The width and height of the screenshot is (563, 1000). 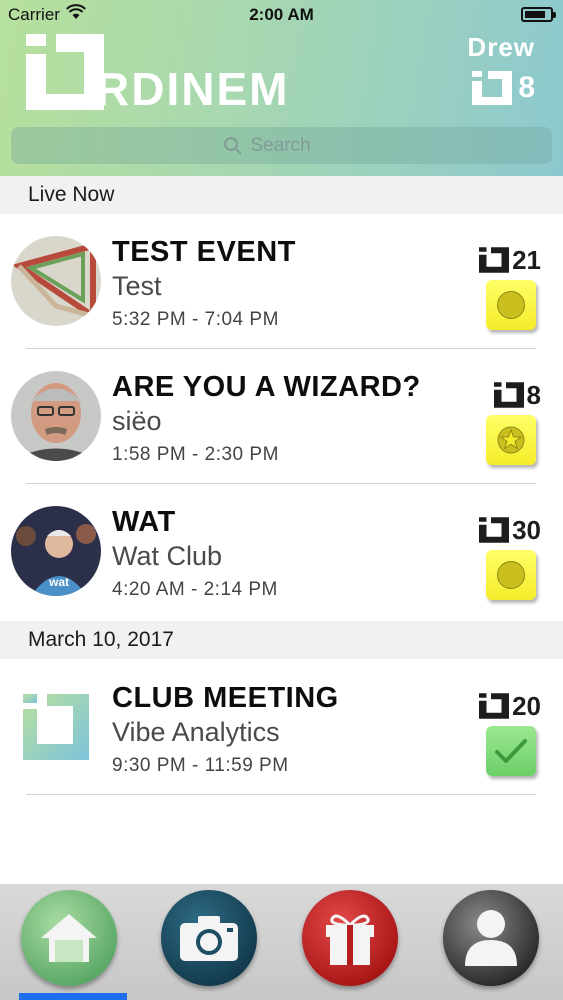 What do you see at coordinates (196, 732) in the screenshot?
I see `event-subtitle: Vibe Analytics` at bounding box center [196, 732].